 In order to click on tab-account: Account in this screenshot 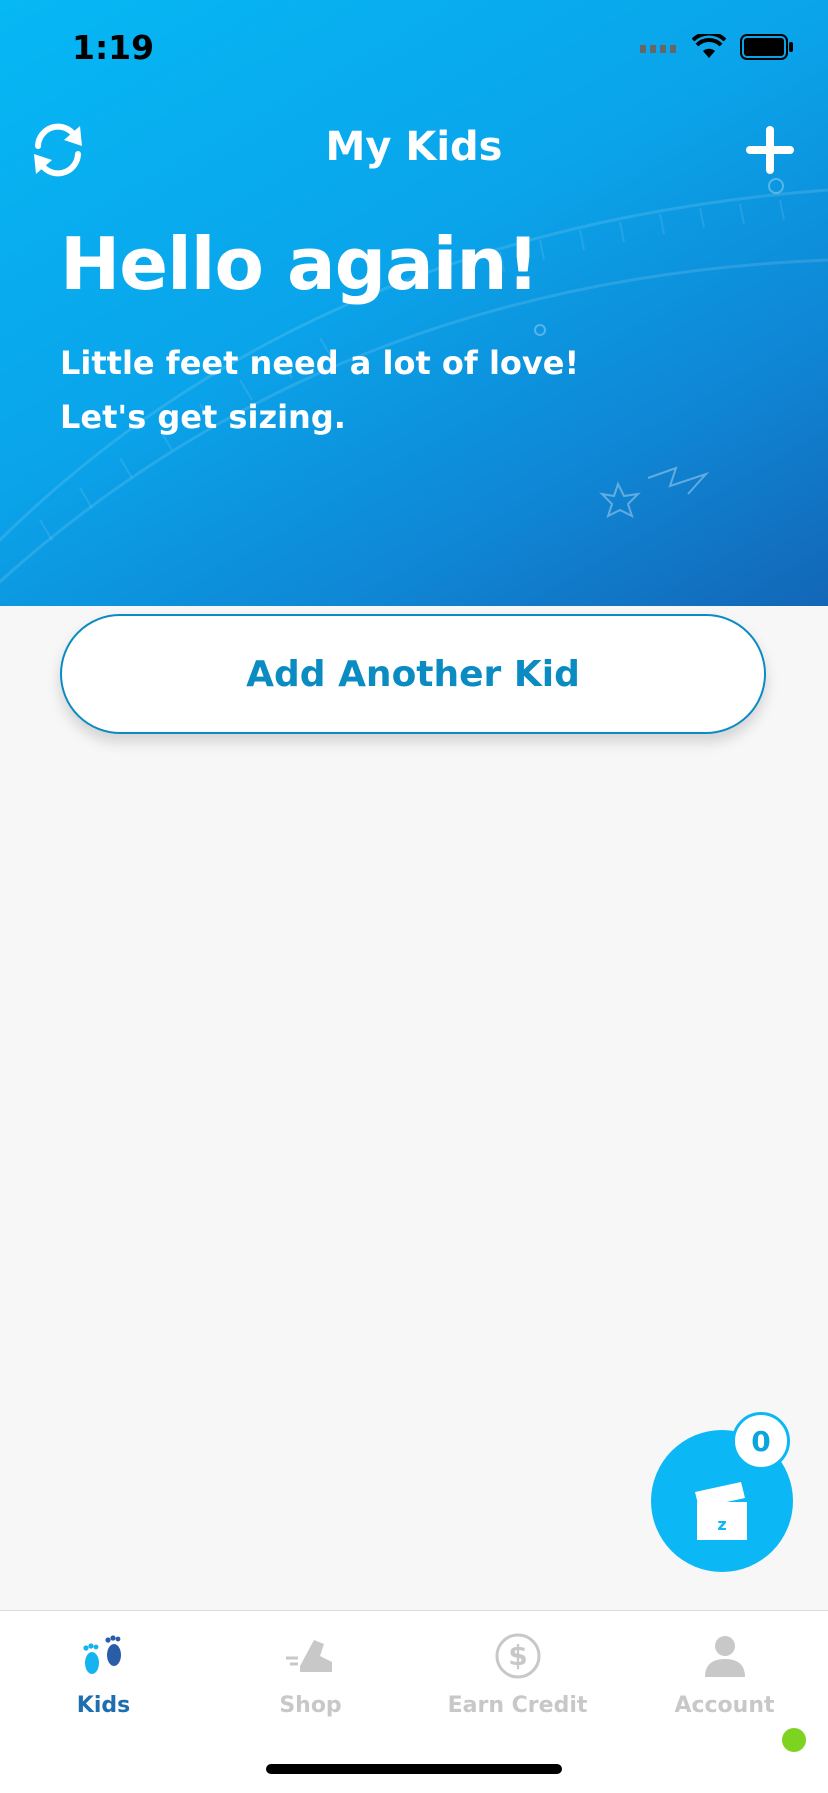, I will do `click(724, 1671)`.